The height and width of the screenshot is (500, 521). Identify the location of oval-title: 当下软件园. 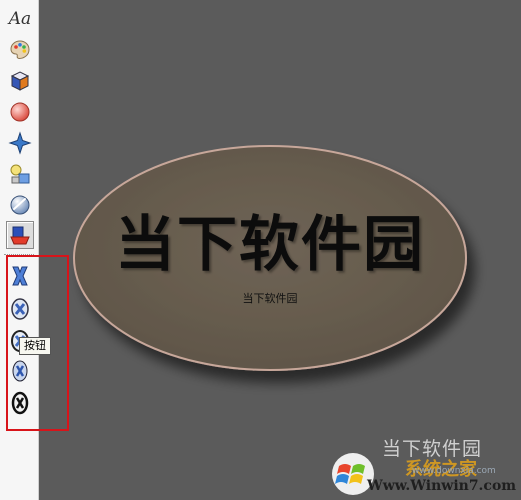
(270, 245).